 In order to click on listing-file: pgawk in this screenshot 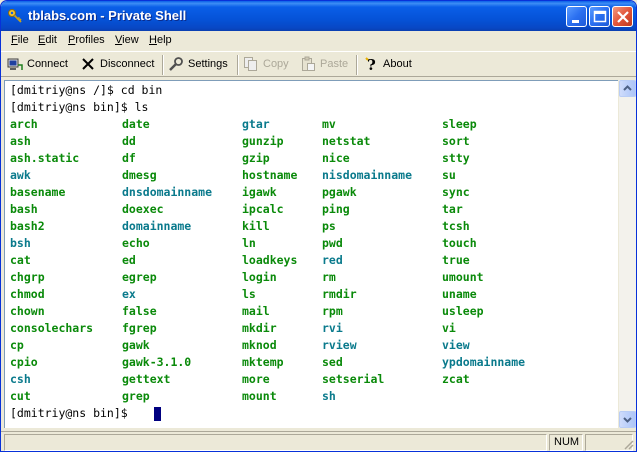, I will do `click(339, 192)`.